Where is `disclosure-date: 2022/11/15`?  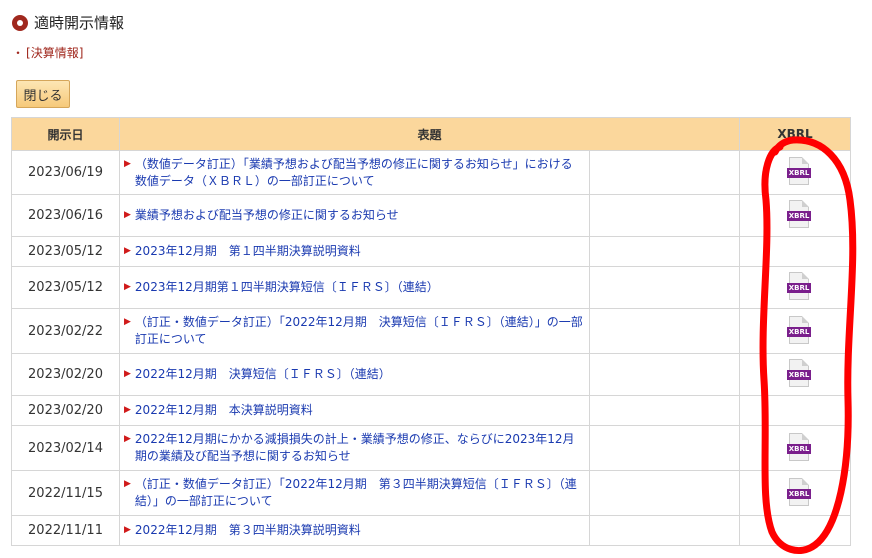 disclosure-date: 2022/11/15 is located at coordinates (65, 493).